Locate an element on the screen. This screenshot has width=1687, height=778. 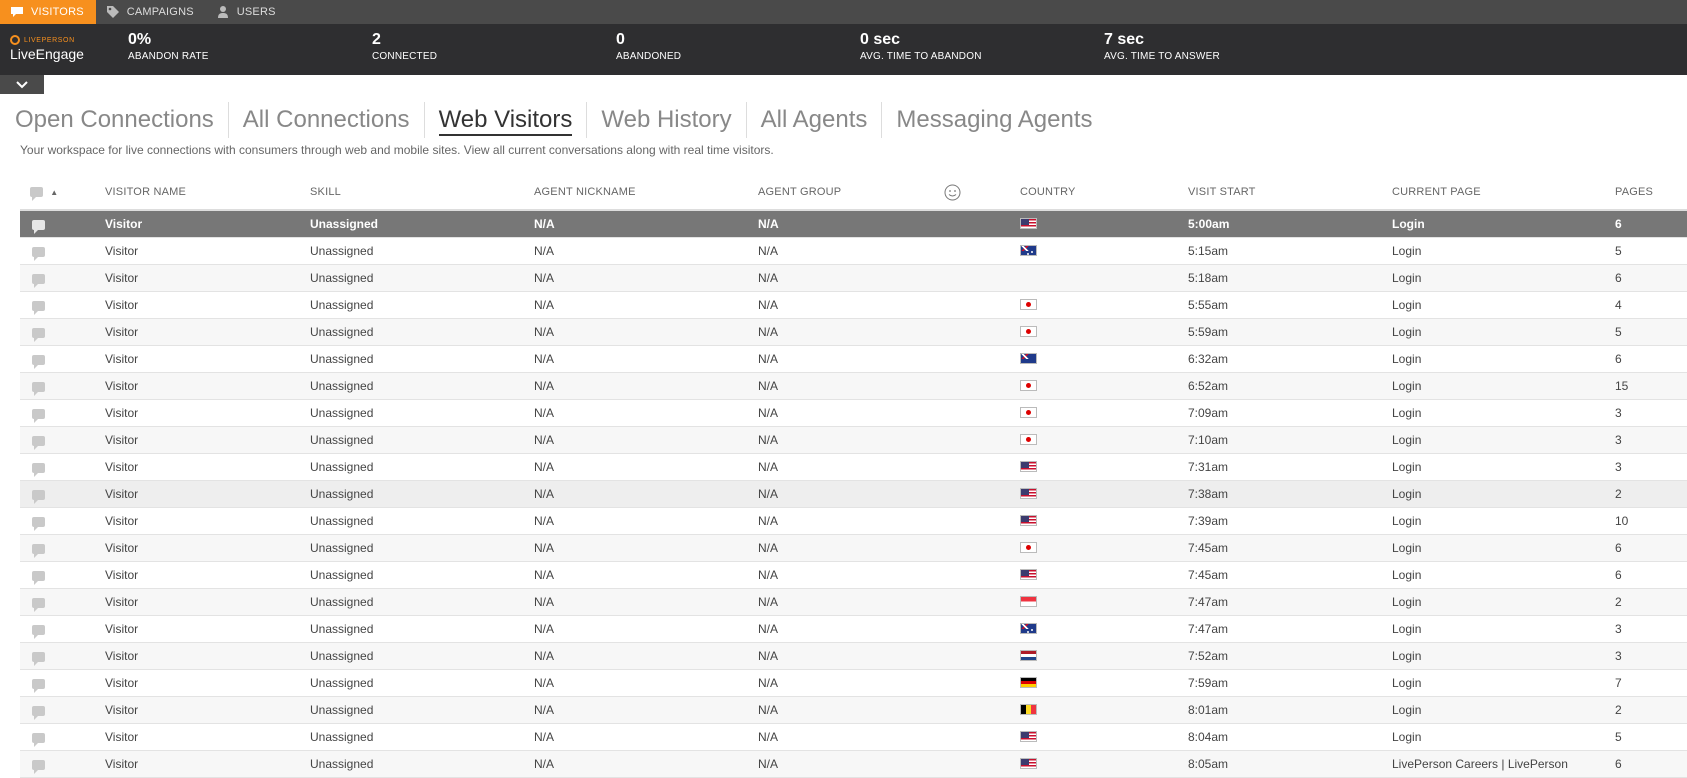
table-row: Visitor Unassigned N/A N/A 7:52am Login 3 is located at coordinates (853, 656).